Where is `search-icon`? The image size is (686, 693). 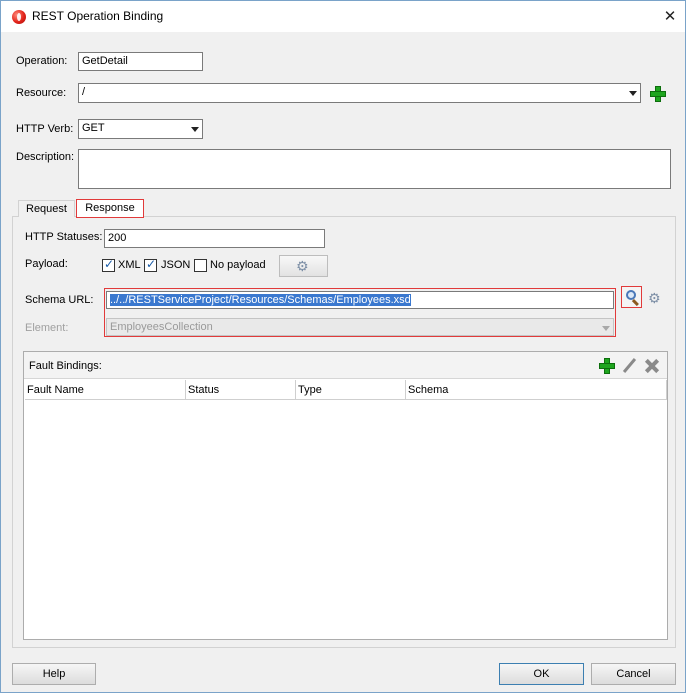
search-icon is located at coordinates (631, 295).